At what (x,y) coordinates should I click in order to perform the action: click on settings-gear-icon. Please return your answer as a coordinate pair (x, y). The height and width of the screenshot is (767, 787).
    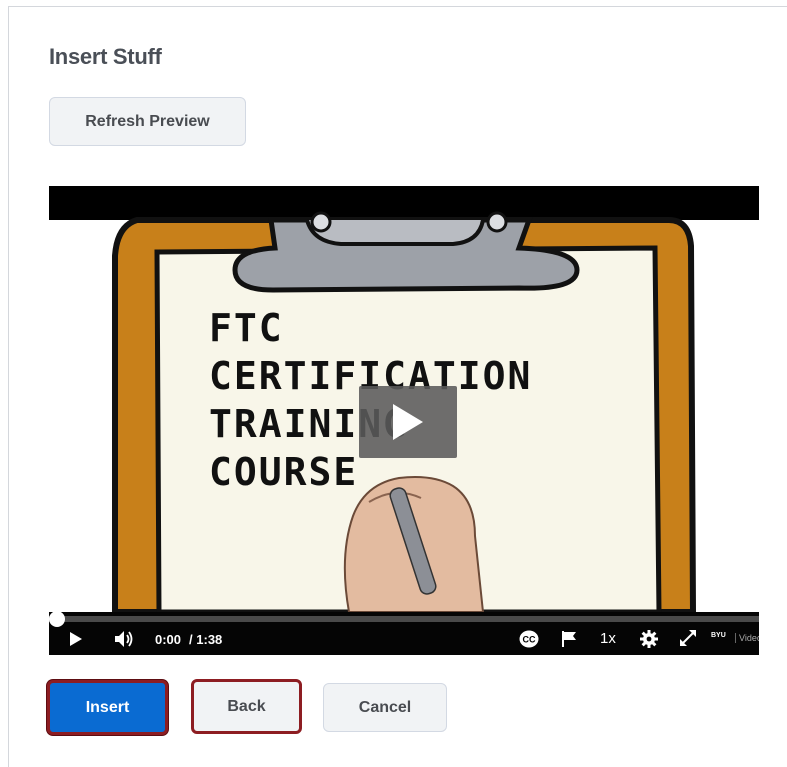
    Looking at the image, I should click on (649, 639).